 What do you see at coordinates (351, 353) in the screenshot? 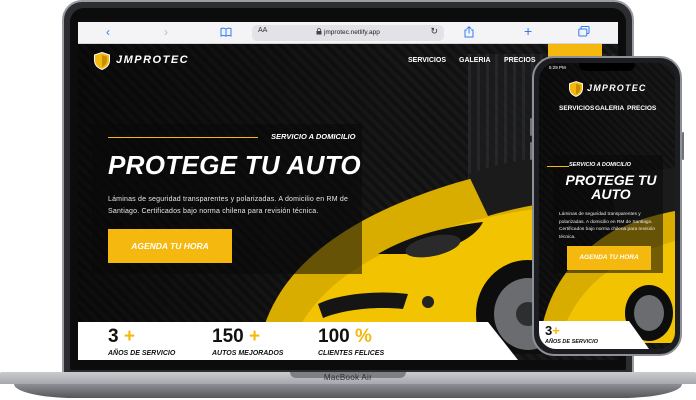
I see `stat-clients-label: CLIENTES FELICES` at bounding box center [351, 353].